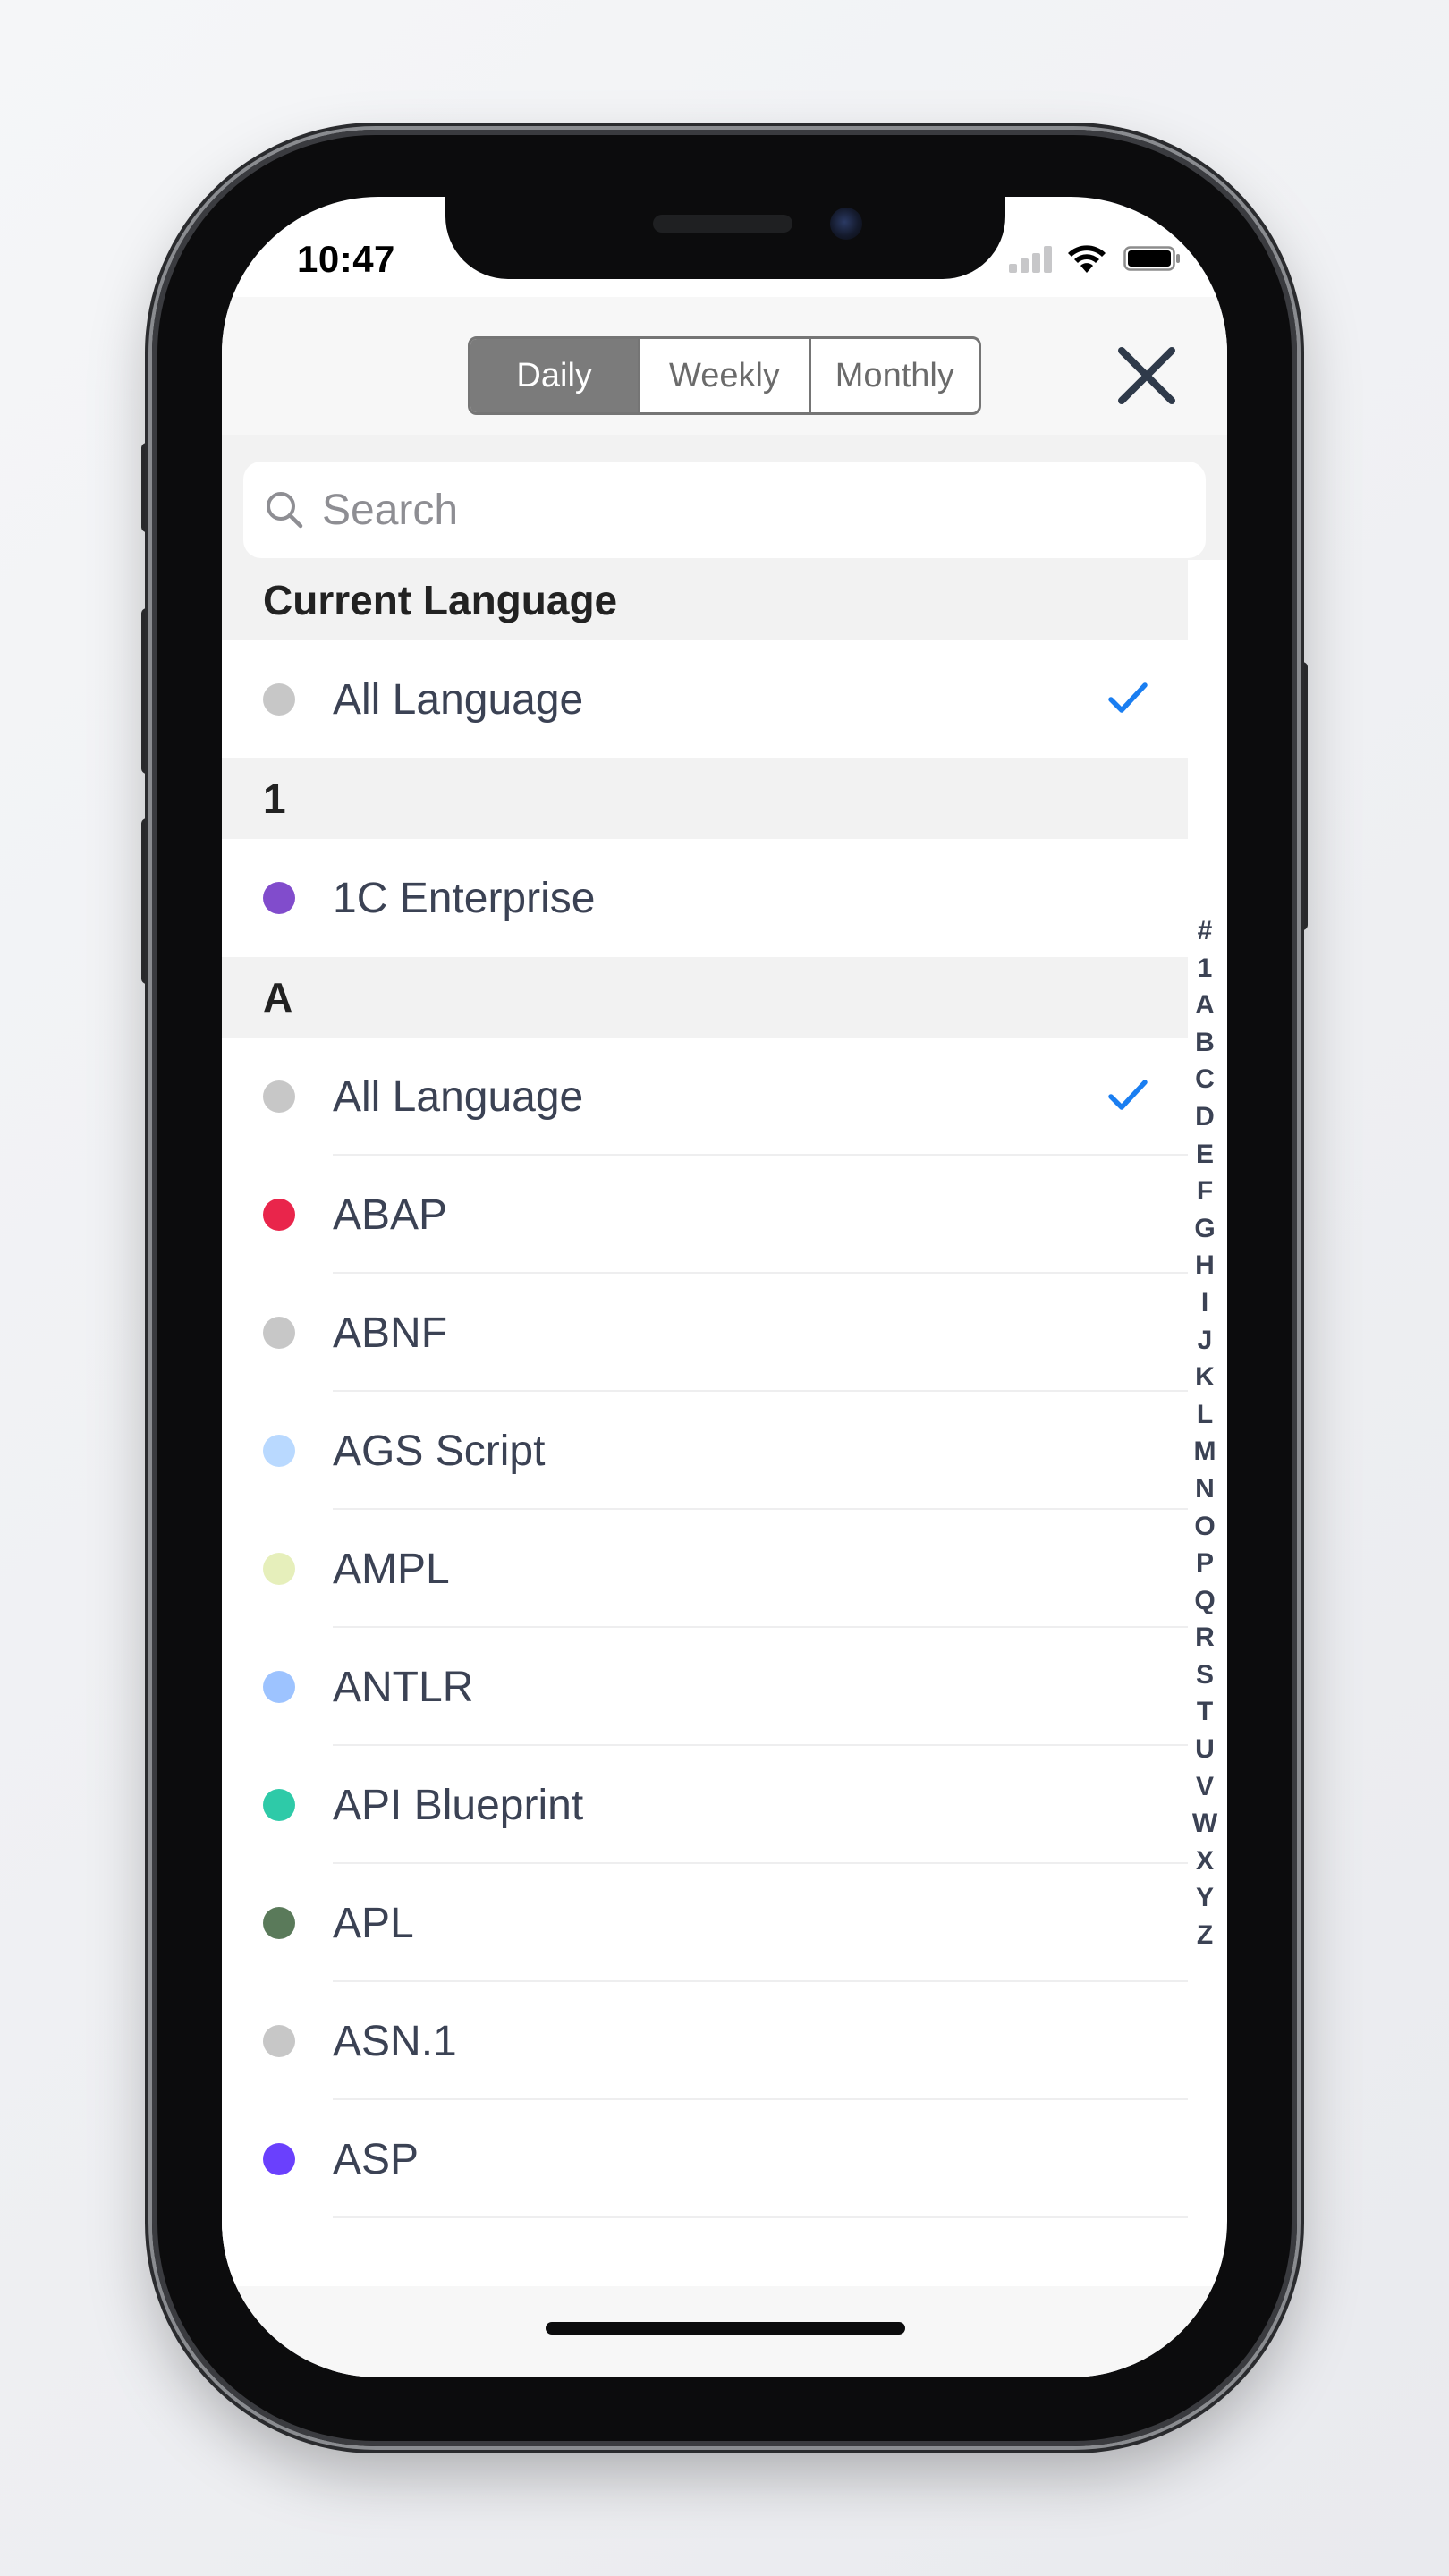 The width and height of the screenshot is (1449, 2576). What do you see at coordinates (1205, 1563) in the screenshot?
I see `index-letter: P` at bounding box center [1205, 1563].